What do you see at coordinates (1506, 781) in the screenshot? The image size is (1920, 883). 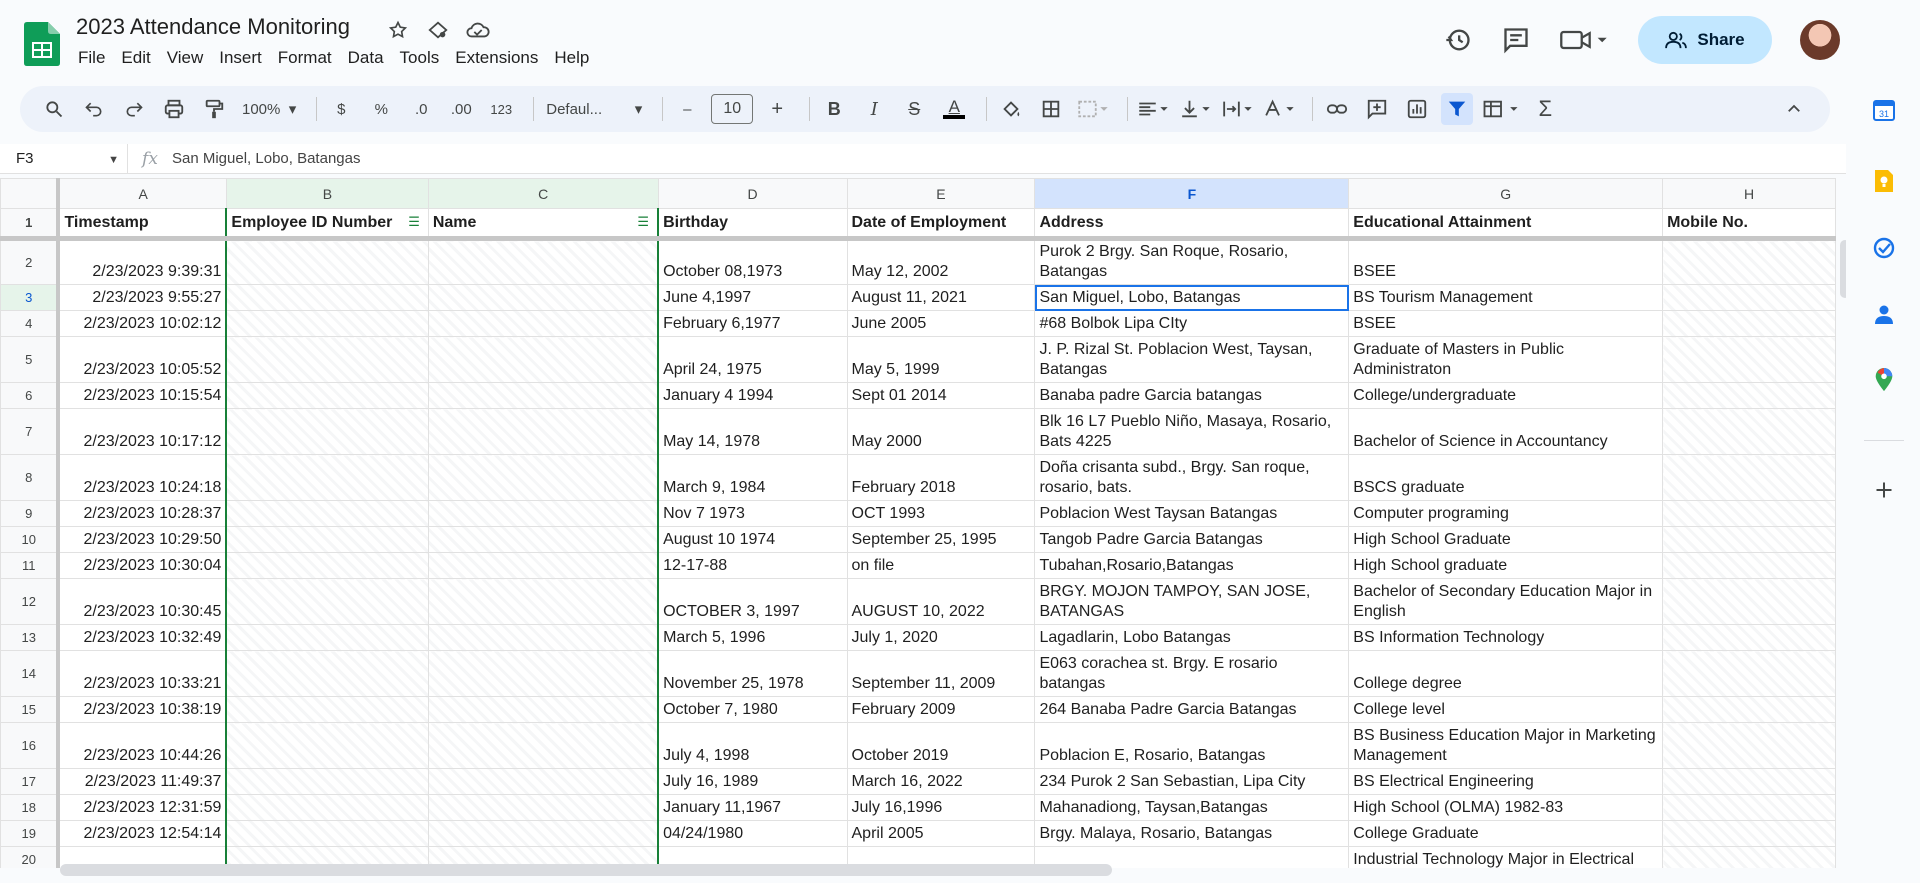 I see `education-cell: BS Electrical Engineering` at bounding box center [1506, 781].